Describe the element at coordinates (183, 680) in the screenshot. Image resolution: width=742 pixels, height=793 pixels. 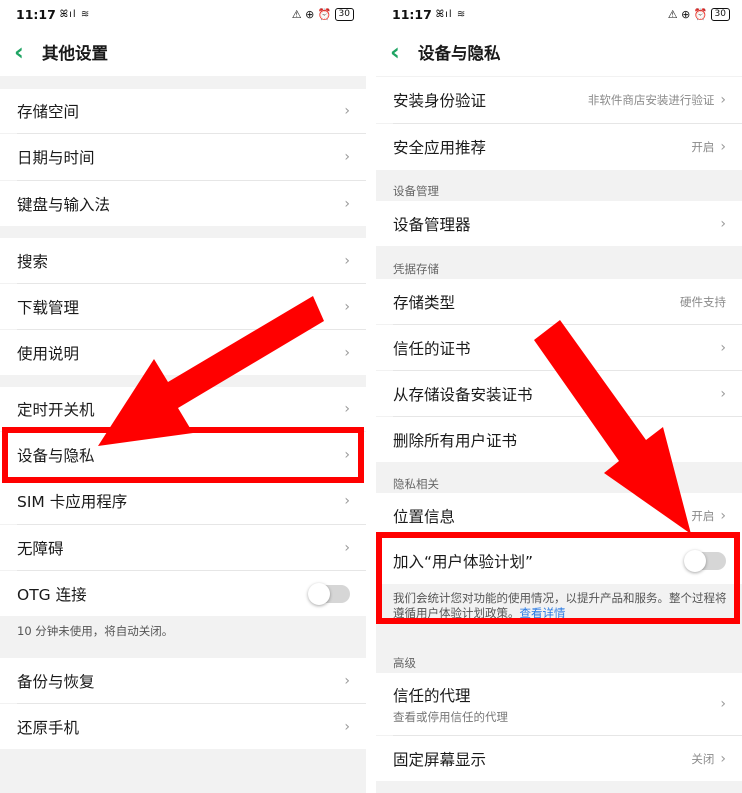
I see `settings-item-backup: 备份与恢复 ›` at that location.